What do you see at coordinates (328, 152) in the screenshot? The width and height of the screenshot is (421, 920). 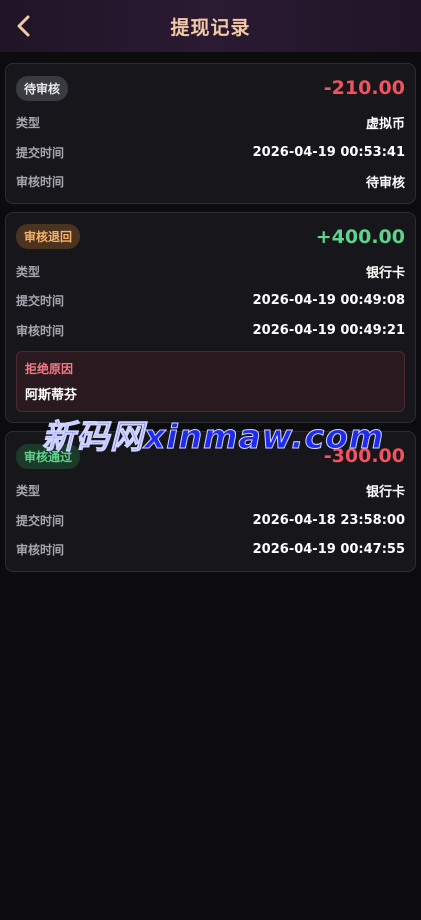 I see `submit-time-value: 2026-04-19 00:53:41` at bounding box center [328, 152].